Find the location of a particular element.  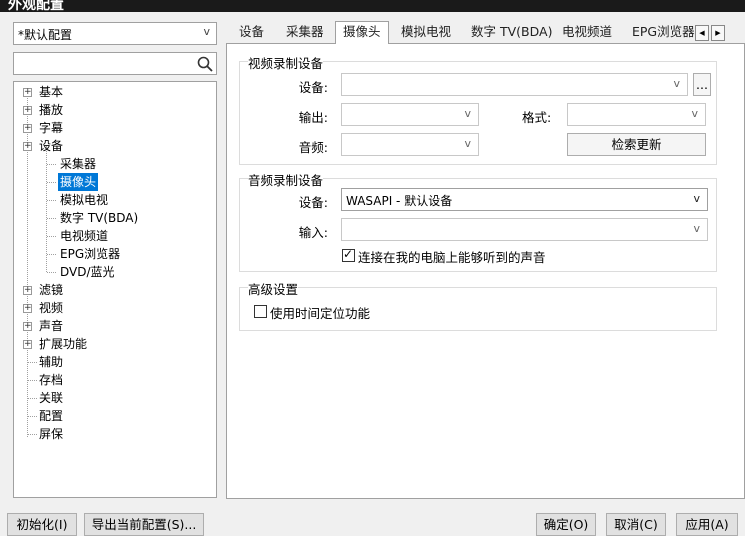

search-icon is located at coordinates (205, 64).